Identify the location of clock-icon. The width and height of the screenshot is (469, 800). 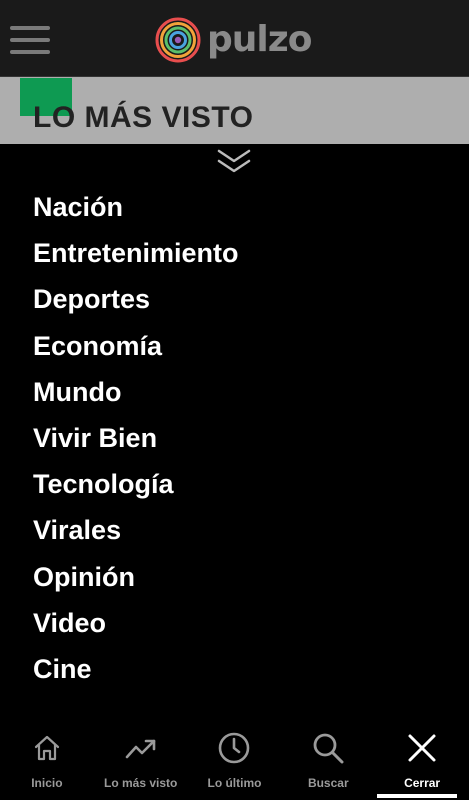
(234, 748).